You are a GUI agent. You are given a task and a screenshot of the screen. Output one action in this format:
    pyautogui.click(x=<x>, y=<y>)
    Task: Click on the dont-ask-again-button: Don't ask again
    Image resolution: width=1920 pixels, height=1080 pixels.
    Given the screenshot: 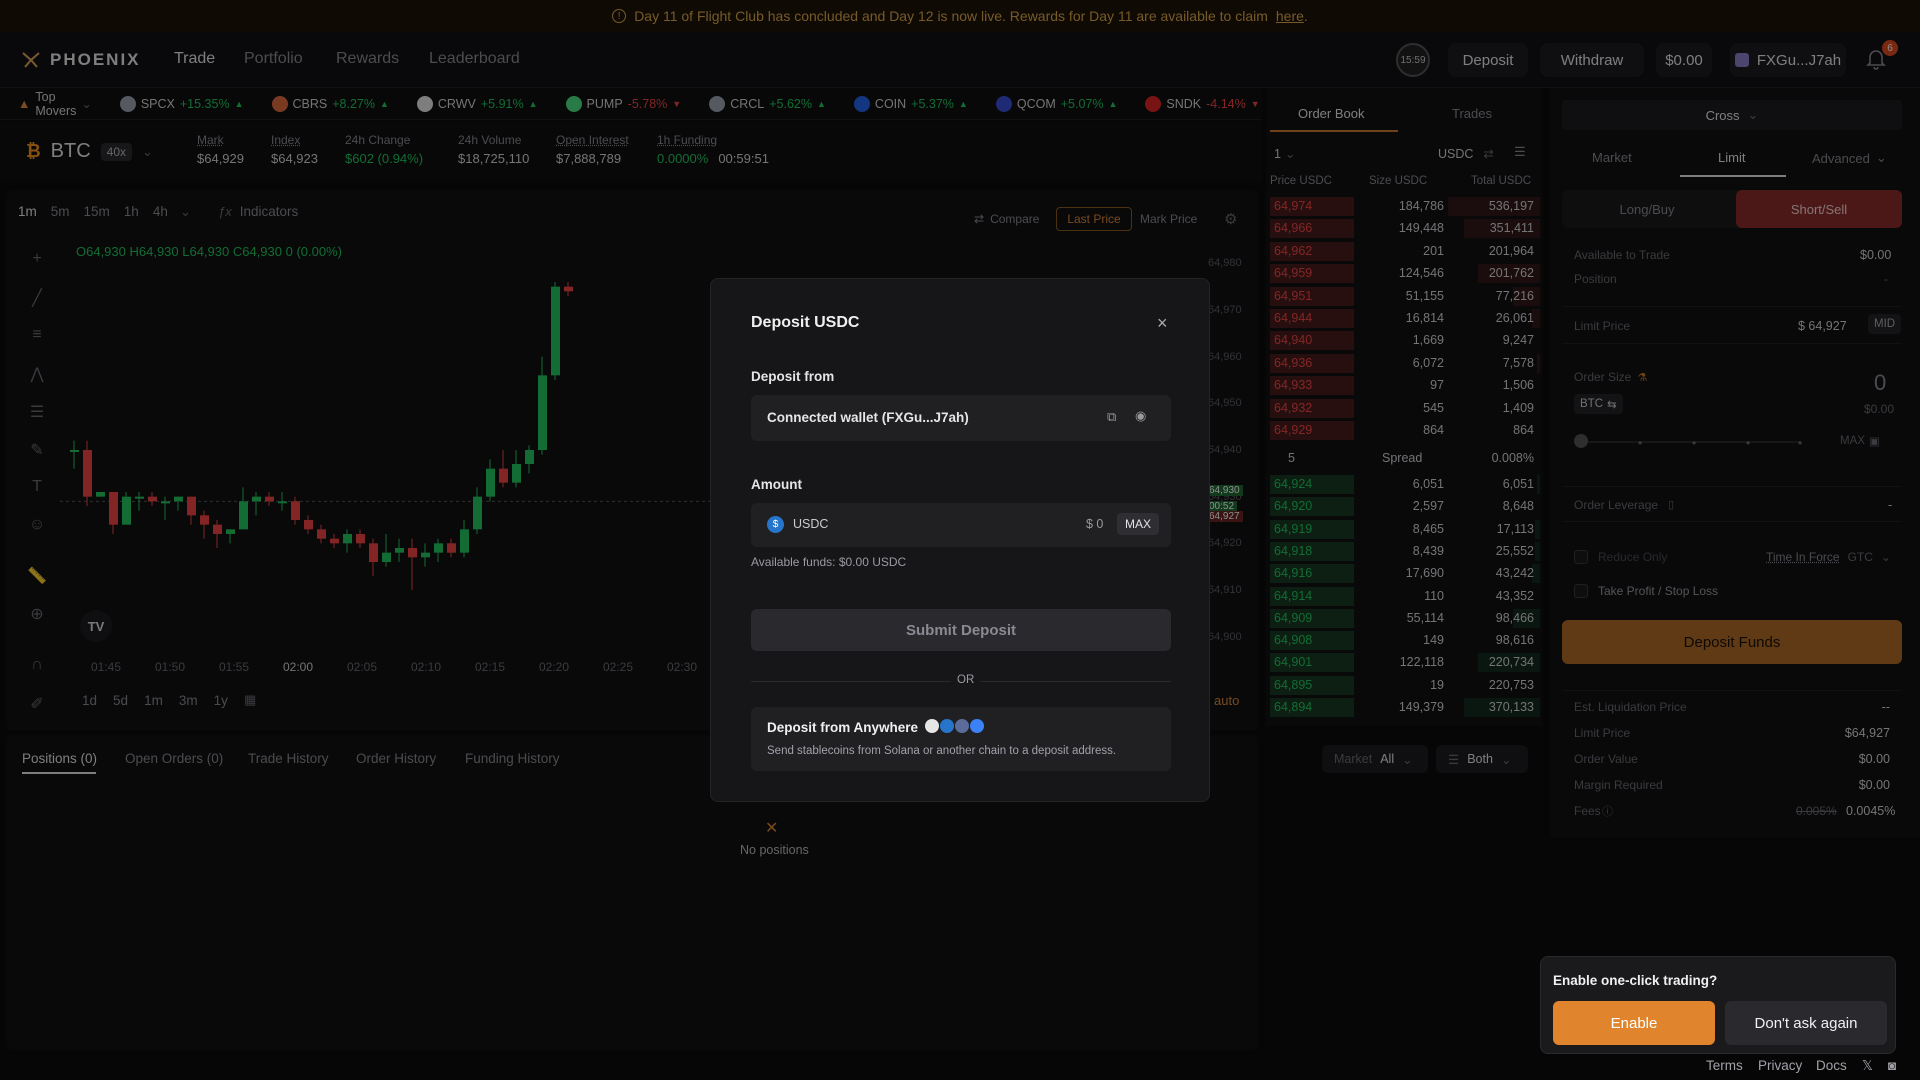 What is the action you would take?
    pyautogui.click(x=1806, y=1023)
    